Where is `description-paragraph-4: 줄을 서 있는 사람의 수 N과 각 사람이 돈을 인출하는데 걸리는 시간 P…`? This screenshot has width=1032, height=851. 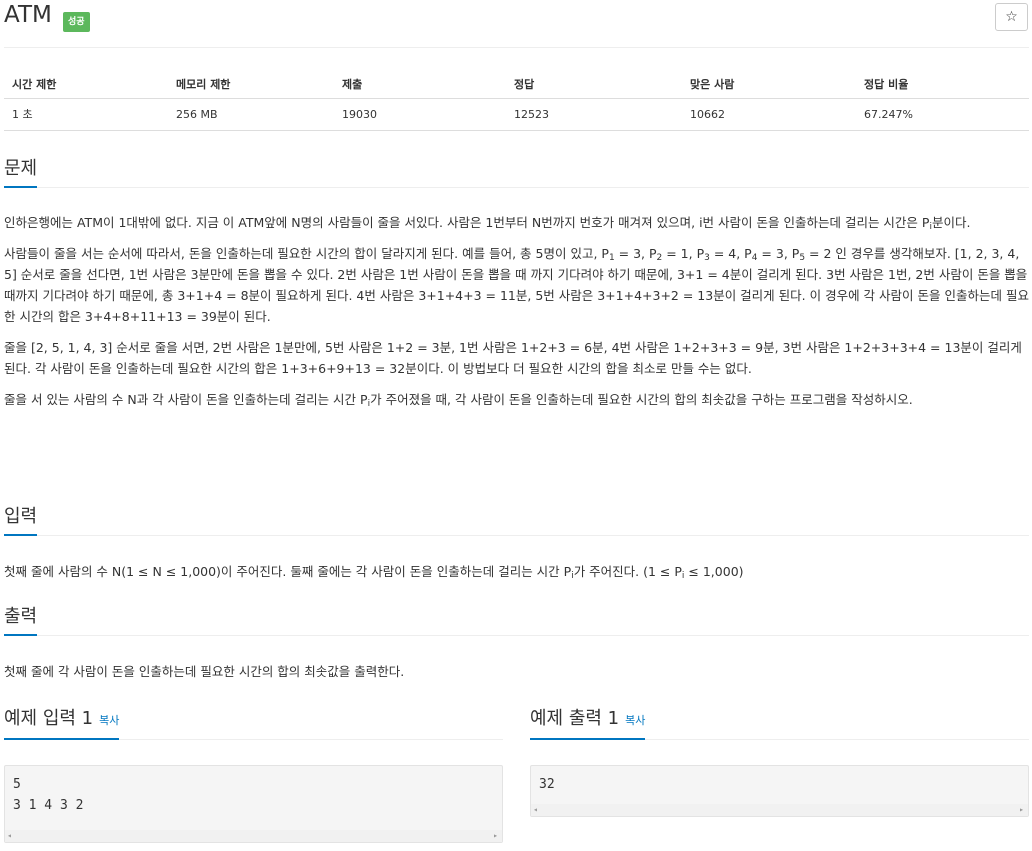
description-paragraph-4: 줄을 서 있는 사람의 수 N과 각 사람이 돈을 인출하는데 걸리는 시간 P… is located at coordinates (458, 400).